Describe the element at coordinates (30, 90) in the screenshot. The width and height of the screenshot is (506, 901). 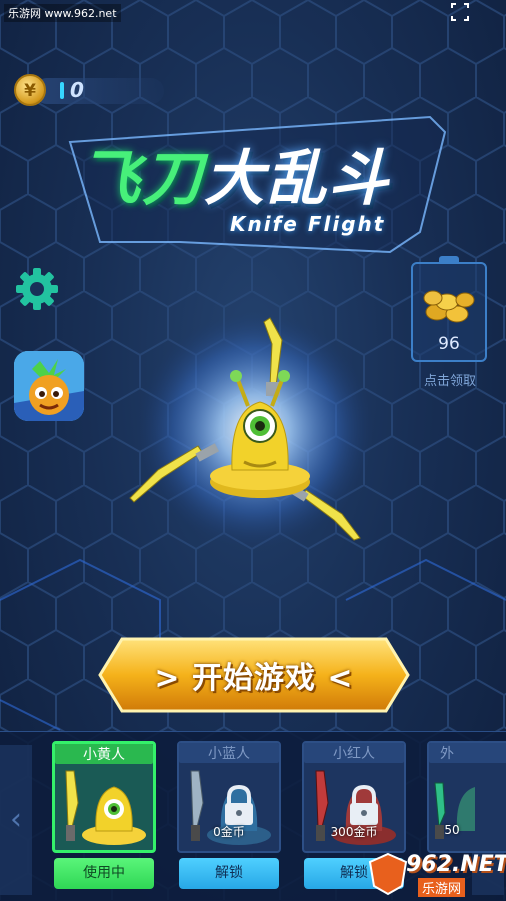
I see `coin-icon: ¥` at that location.